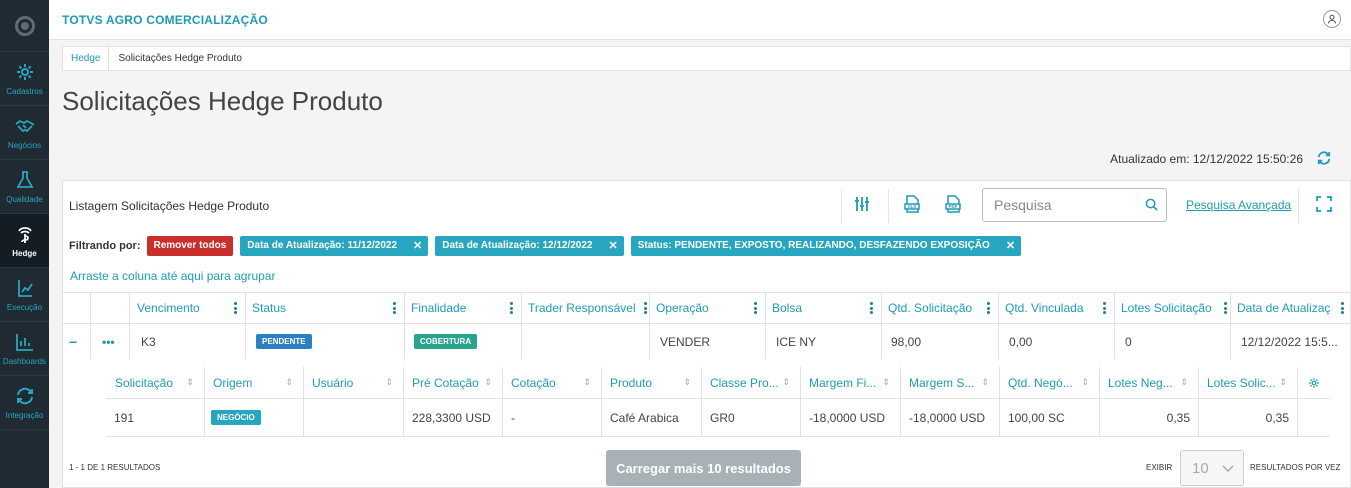  What do you see at coordinates (144, 382) in the screenshot?
I see `column-header-label: Solicitação` at bounding box center [144, 382].